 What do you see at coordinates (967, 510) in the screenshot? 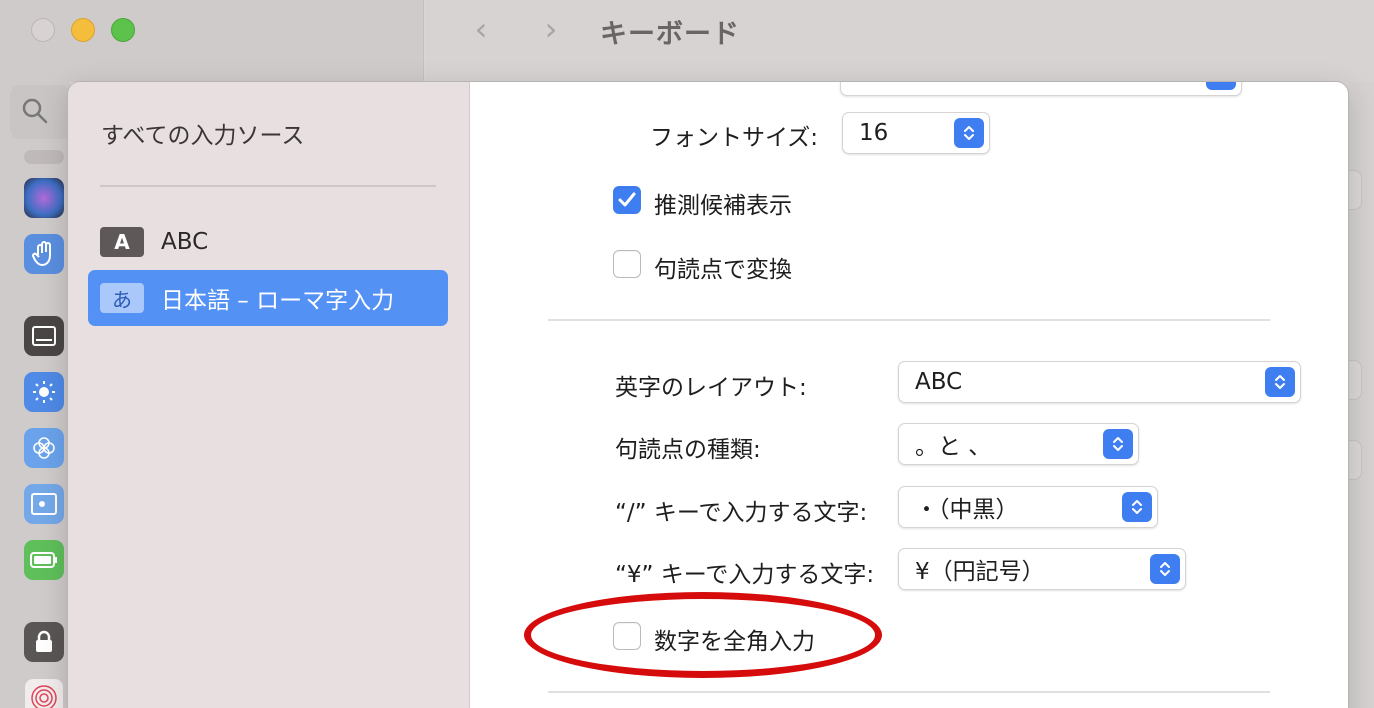
I see `slash-key-value: ・（中黒）` at bounding box center [967, 510].